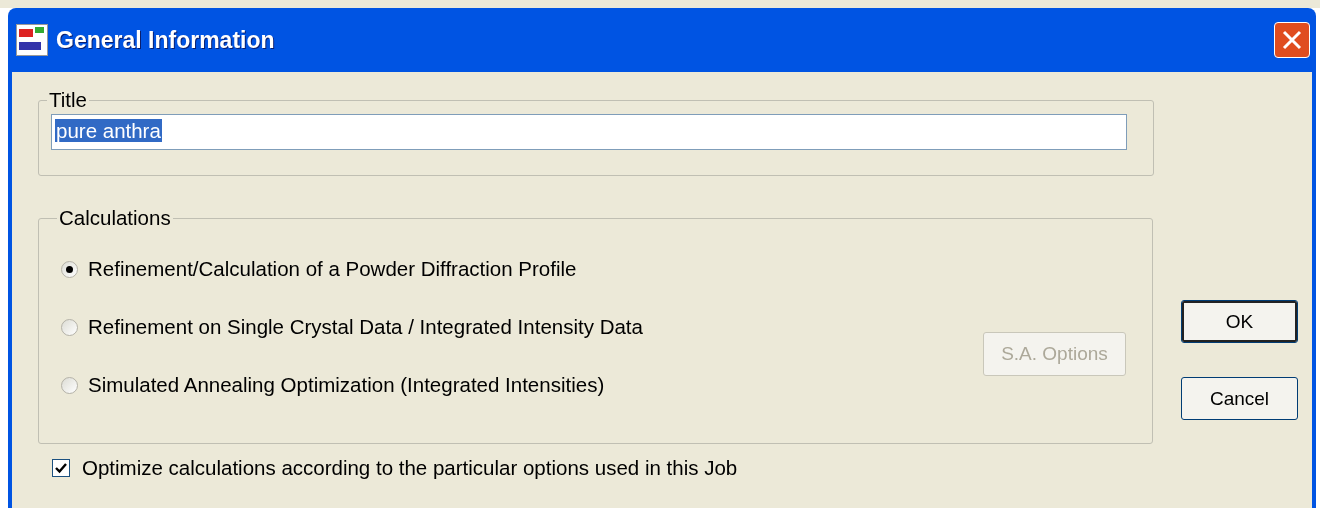  Describe the element at coordinates (1239, 321) in the screenshot. I see `ok-button: OK` at that location.